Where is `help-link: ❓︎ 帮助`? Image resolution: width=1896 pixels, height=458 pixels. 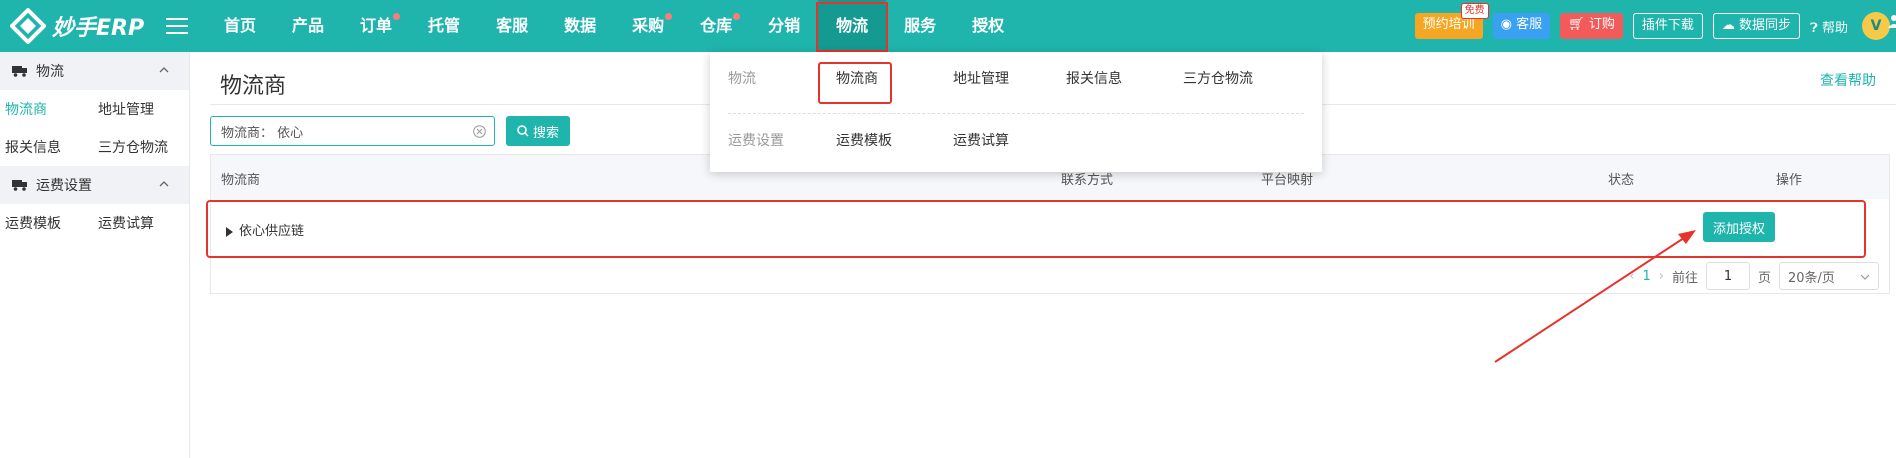
help-link: ❓︎ 帮助 is located at coordinates (1829, 26).